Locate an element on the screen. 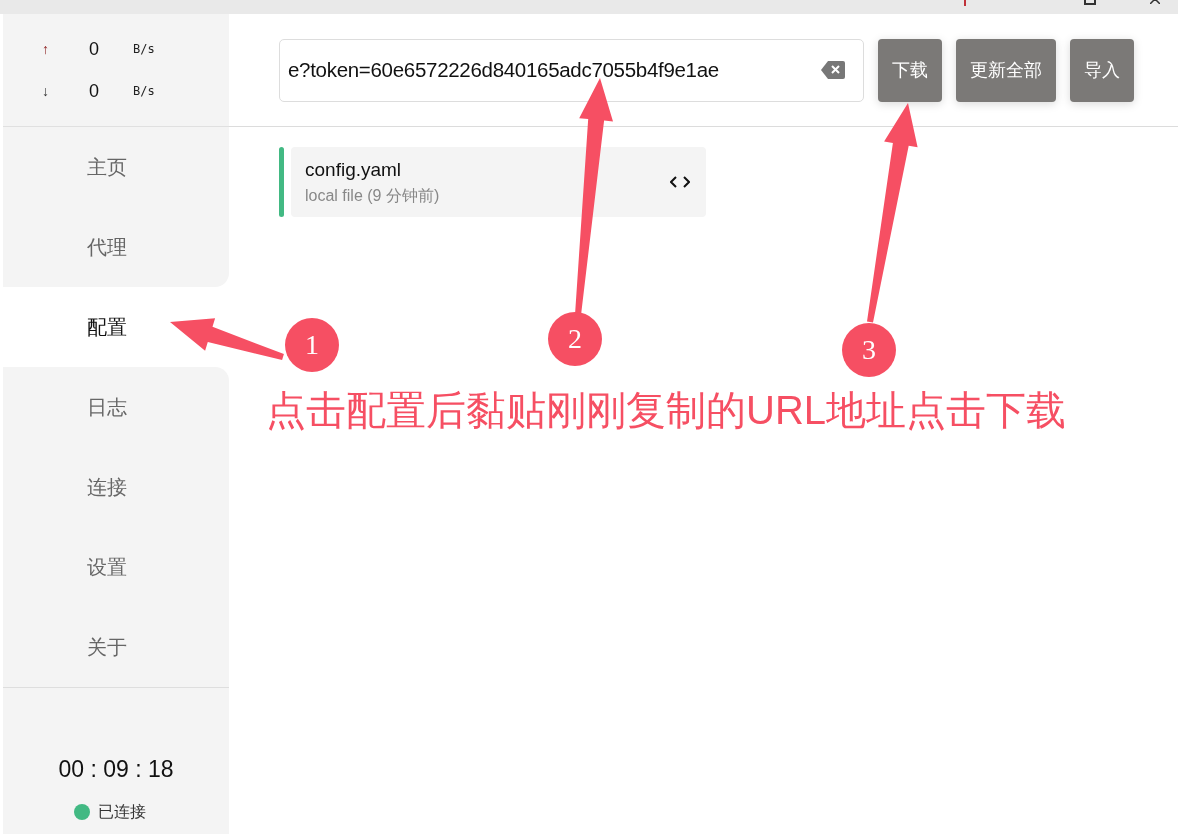 The width and height of the screenshot is (1202, 834). annotation-caption: 点击配置后黏贴刚刚复制的URL地址点击下载 is located at coordinates (666, 410).